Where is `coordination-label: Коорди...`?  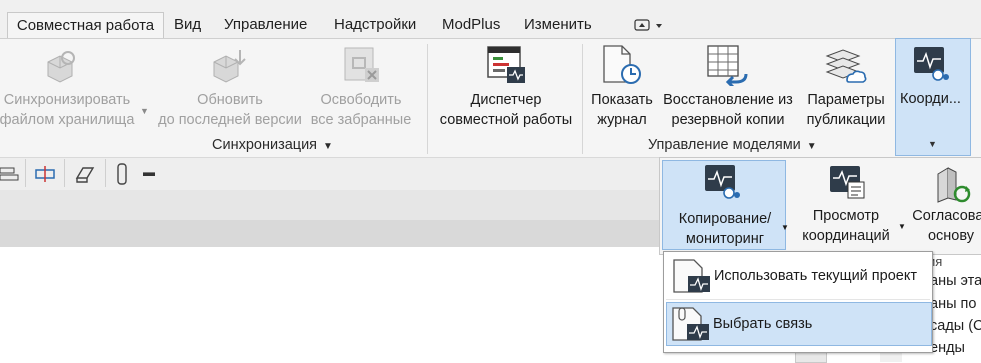 coordination-label: Коорди... is located at coordinates (930, 99).